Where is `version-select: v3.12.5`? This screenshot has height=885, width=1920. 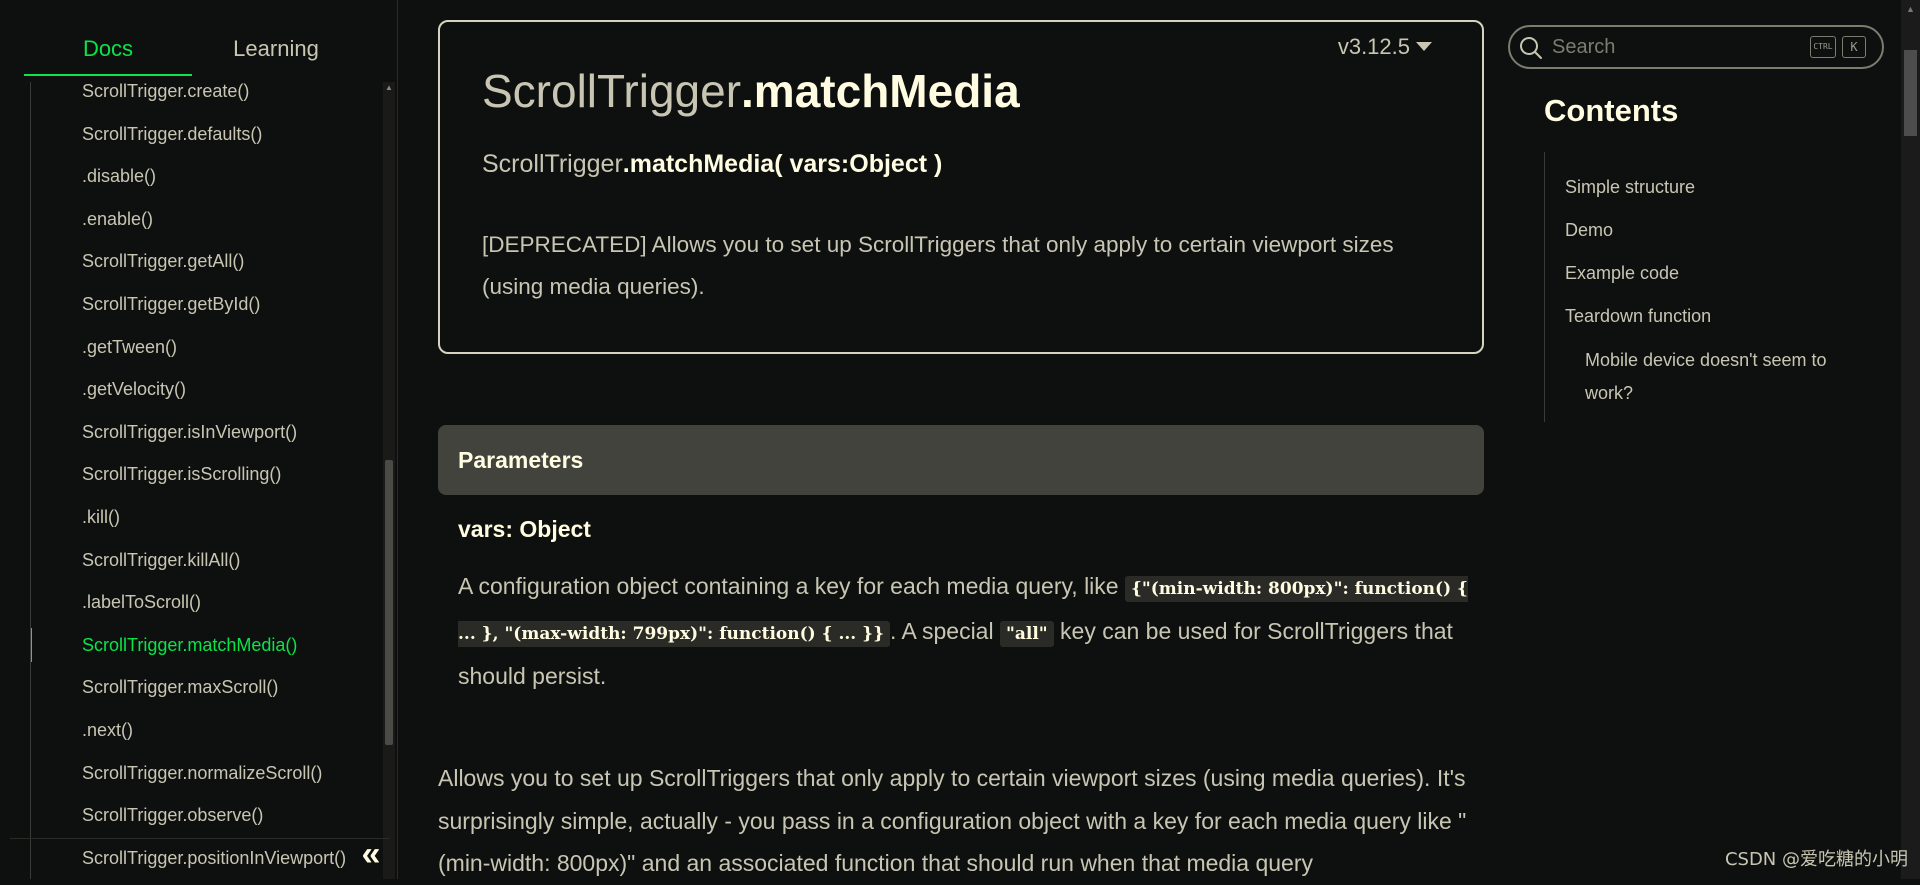
version-select: v3.12.5 is located at coordinates (1385, 47).